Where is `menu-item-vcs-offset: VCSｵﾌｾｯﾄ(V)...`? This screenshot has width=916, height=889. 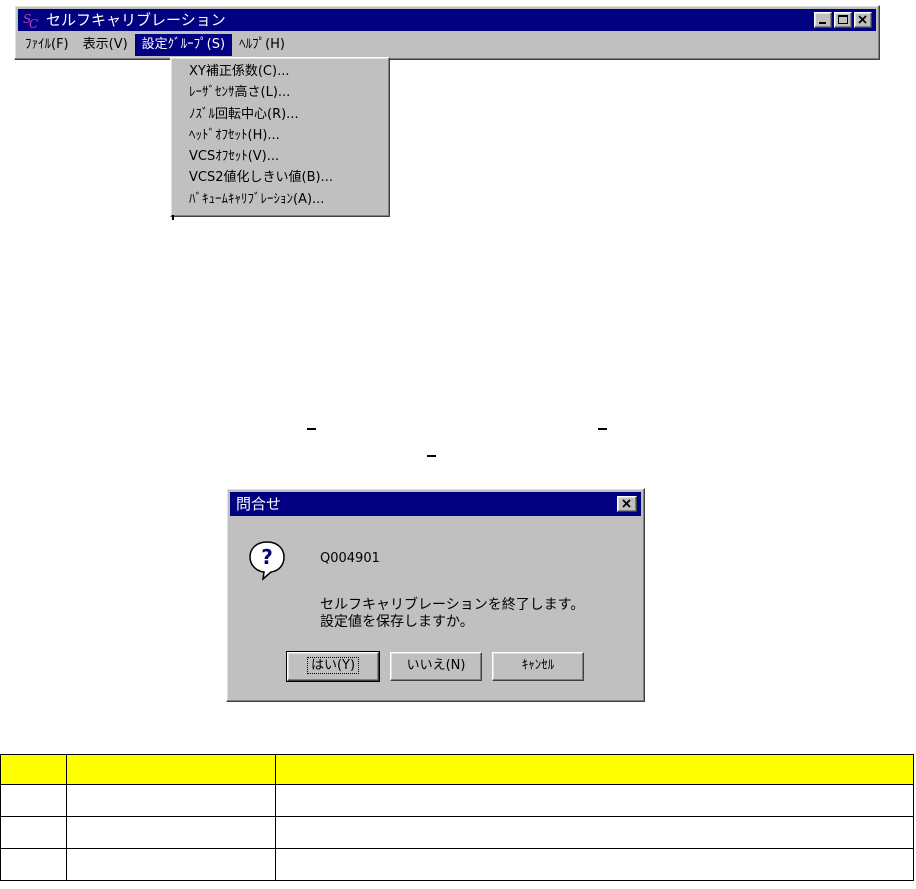 menu-item-vcs-offset: VCSｵﾌｾｯﾄ(V)... is located at coordinates (280, 156).